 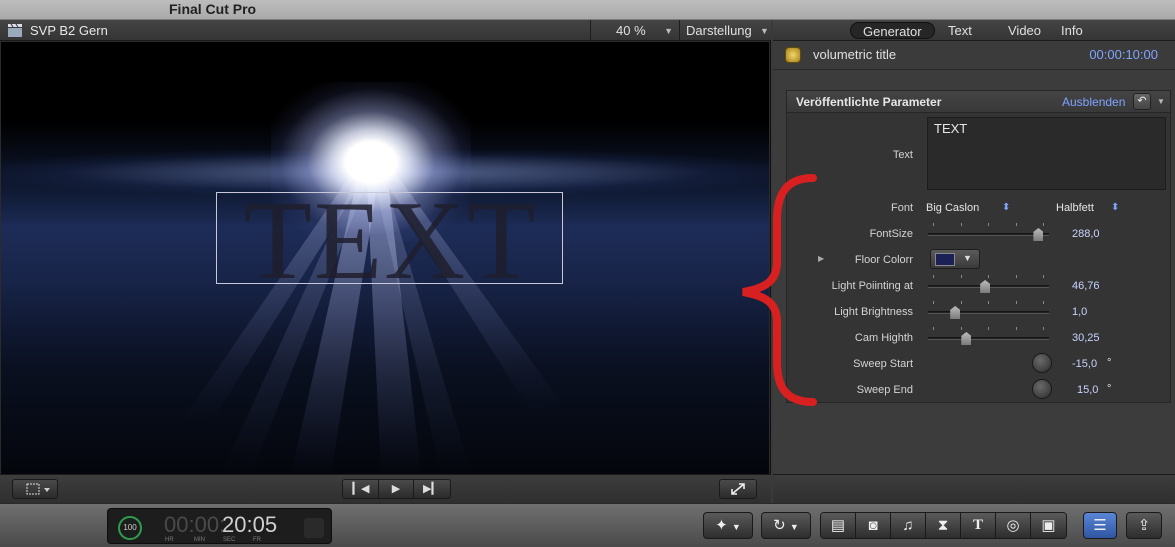 I want to click on skip-forward-icon: ▶▎, so click(x=431, y=489).